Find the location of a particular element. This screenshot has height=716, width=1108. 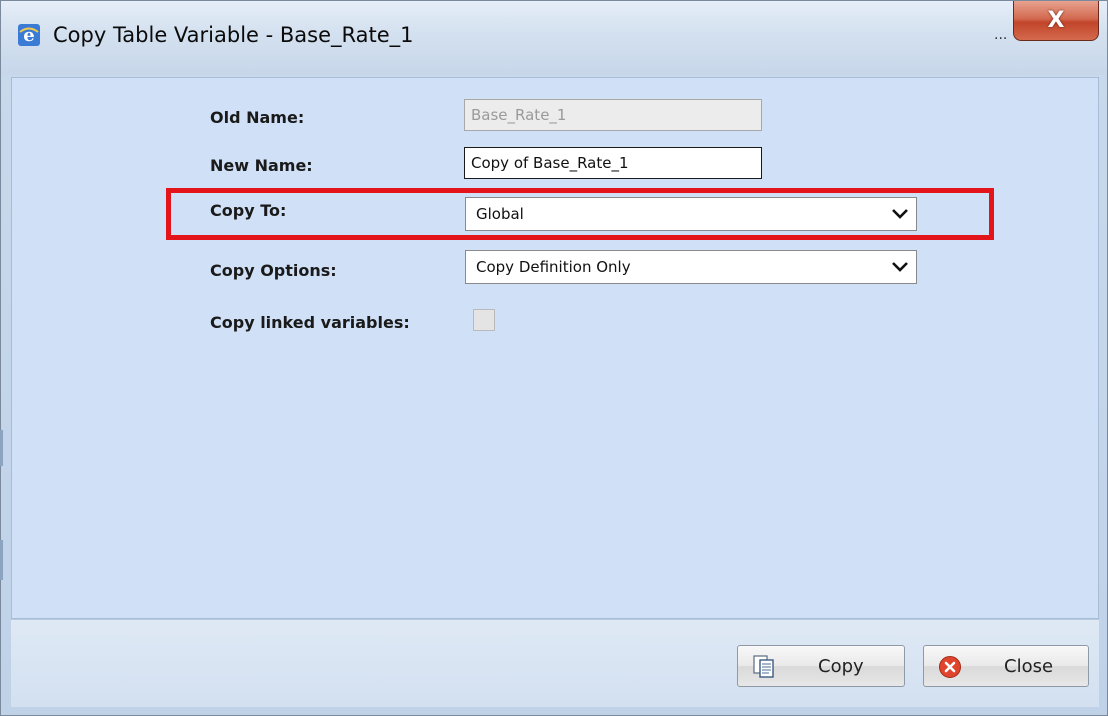

copy-button-label: Copy is located at coordinates (841, 666).